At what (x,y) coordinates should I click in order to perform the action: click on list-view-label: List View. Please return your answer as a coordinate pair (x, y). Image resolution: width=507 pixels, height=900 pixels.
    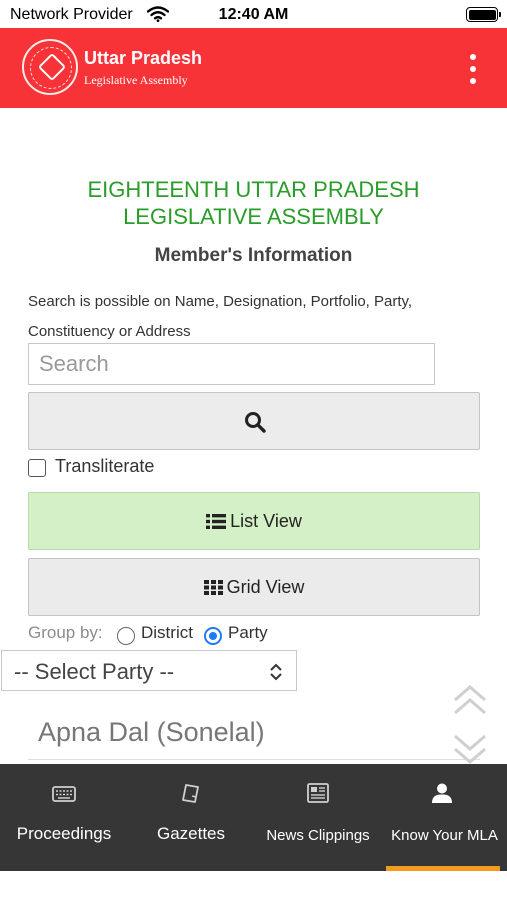
    Looking at the image, I should click on (266, 520).